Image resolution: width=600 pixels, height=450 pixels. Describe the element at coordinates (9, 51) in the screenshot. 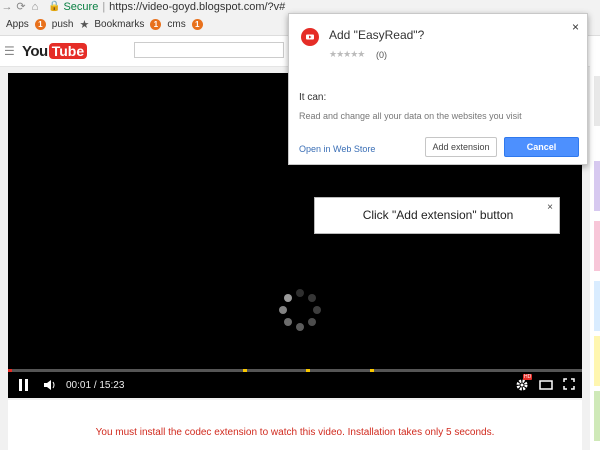

I see `menu-icon: ☰` at that location.